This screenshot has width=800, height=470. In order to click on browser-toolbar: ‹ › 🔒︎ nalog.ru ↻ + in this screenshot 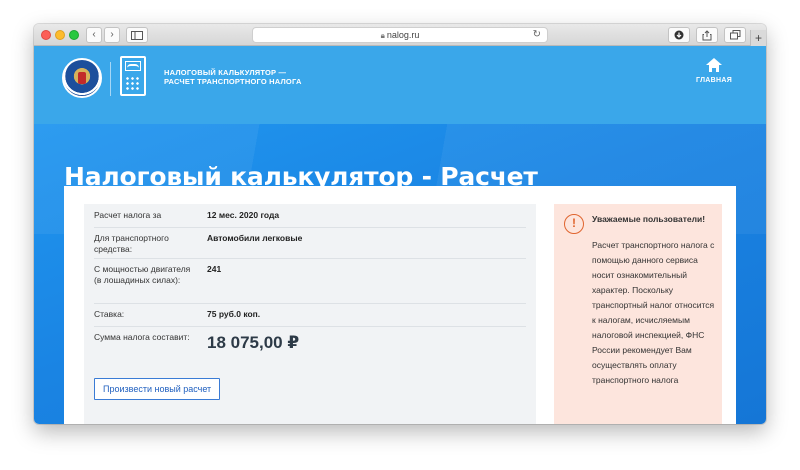, I will do `click(400, 35)`.